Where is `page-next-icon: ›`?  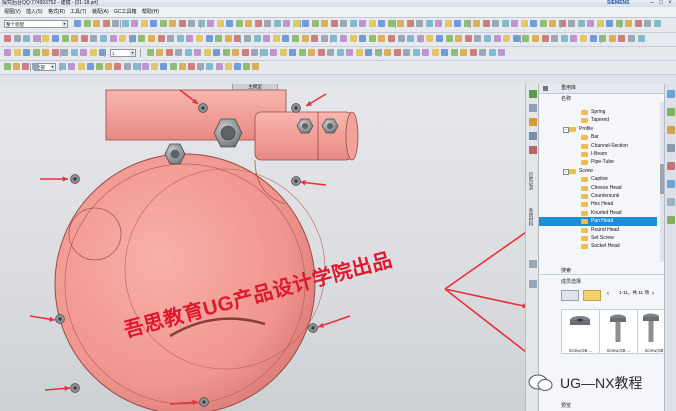 page-next-icon: › is located at coordinates (656, 294).